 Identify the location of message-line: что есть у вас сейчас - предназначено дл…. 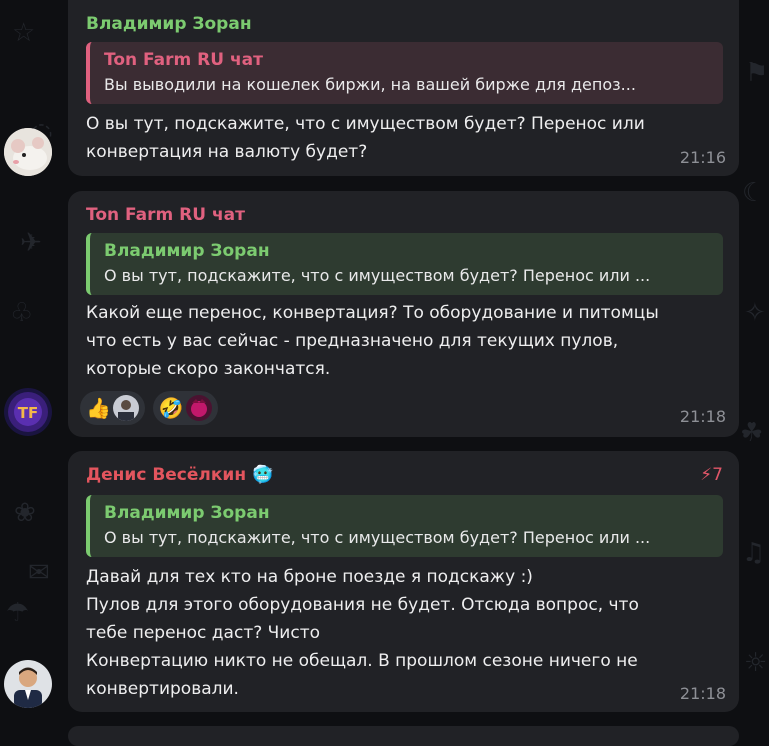
(352, 341).